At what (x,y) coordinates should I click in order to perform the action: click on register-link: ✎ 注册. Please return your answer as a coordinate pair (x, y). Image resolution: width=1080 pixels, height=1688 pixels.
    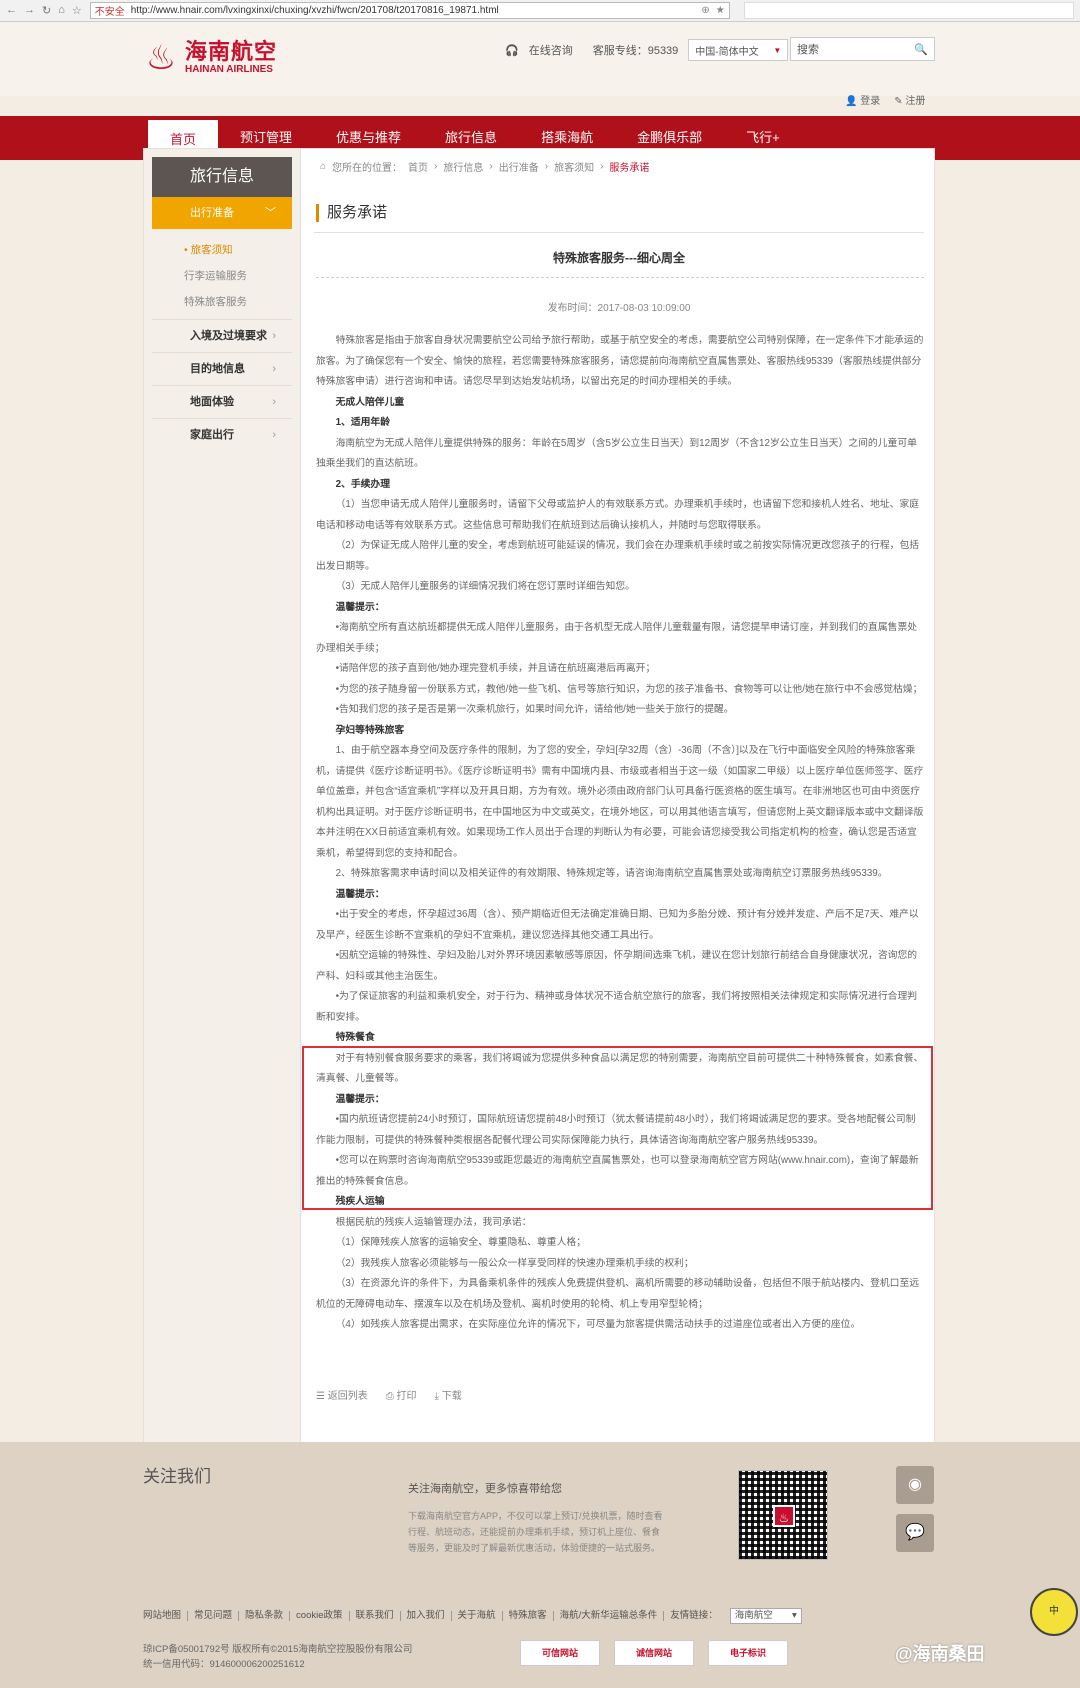
    Looking at the image, I should click on (909, 99).